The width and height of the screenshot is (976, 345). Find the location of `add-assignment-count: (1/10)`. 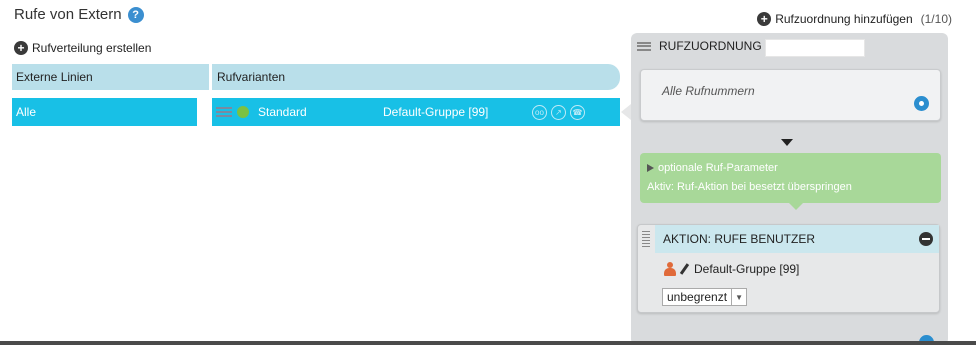

add-assignment-count: (1/10) is located at coordinates (936, 19).